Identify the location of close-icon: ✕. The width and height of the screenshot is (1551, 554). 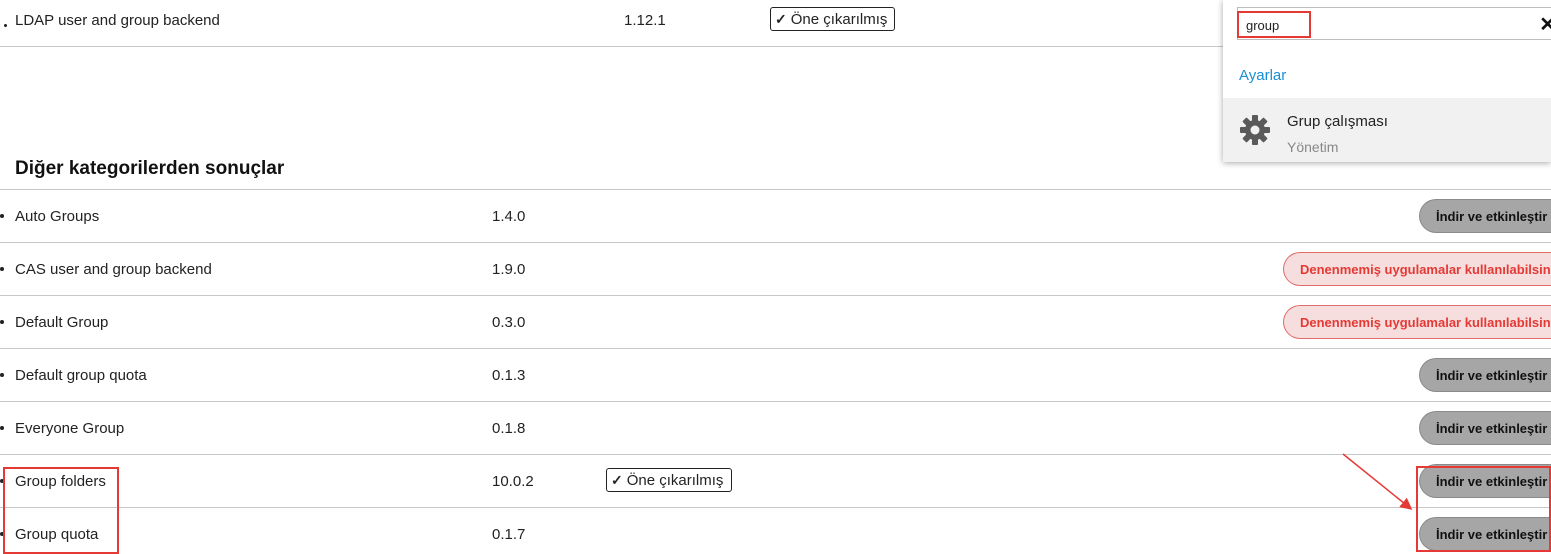
(1545, 24).